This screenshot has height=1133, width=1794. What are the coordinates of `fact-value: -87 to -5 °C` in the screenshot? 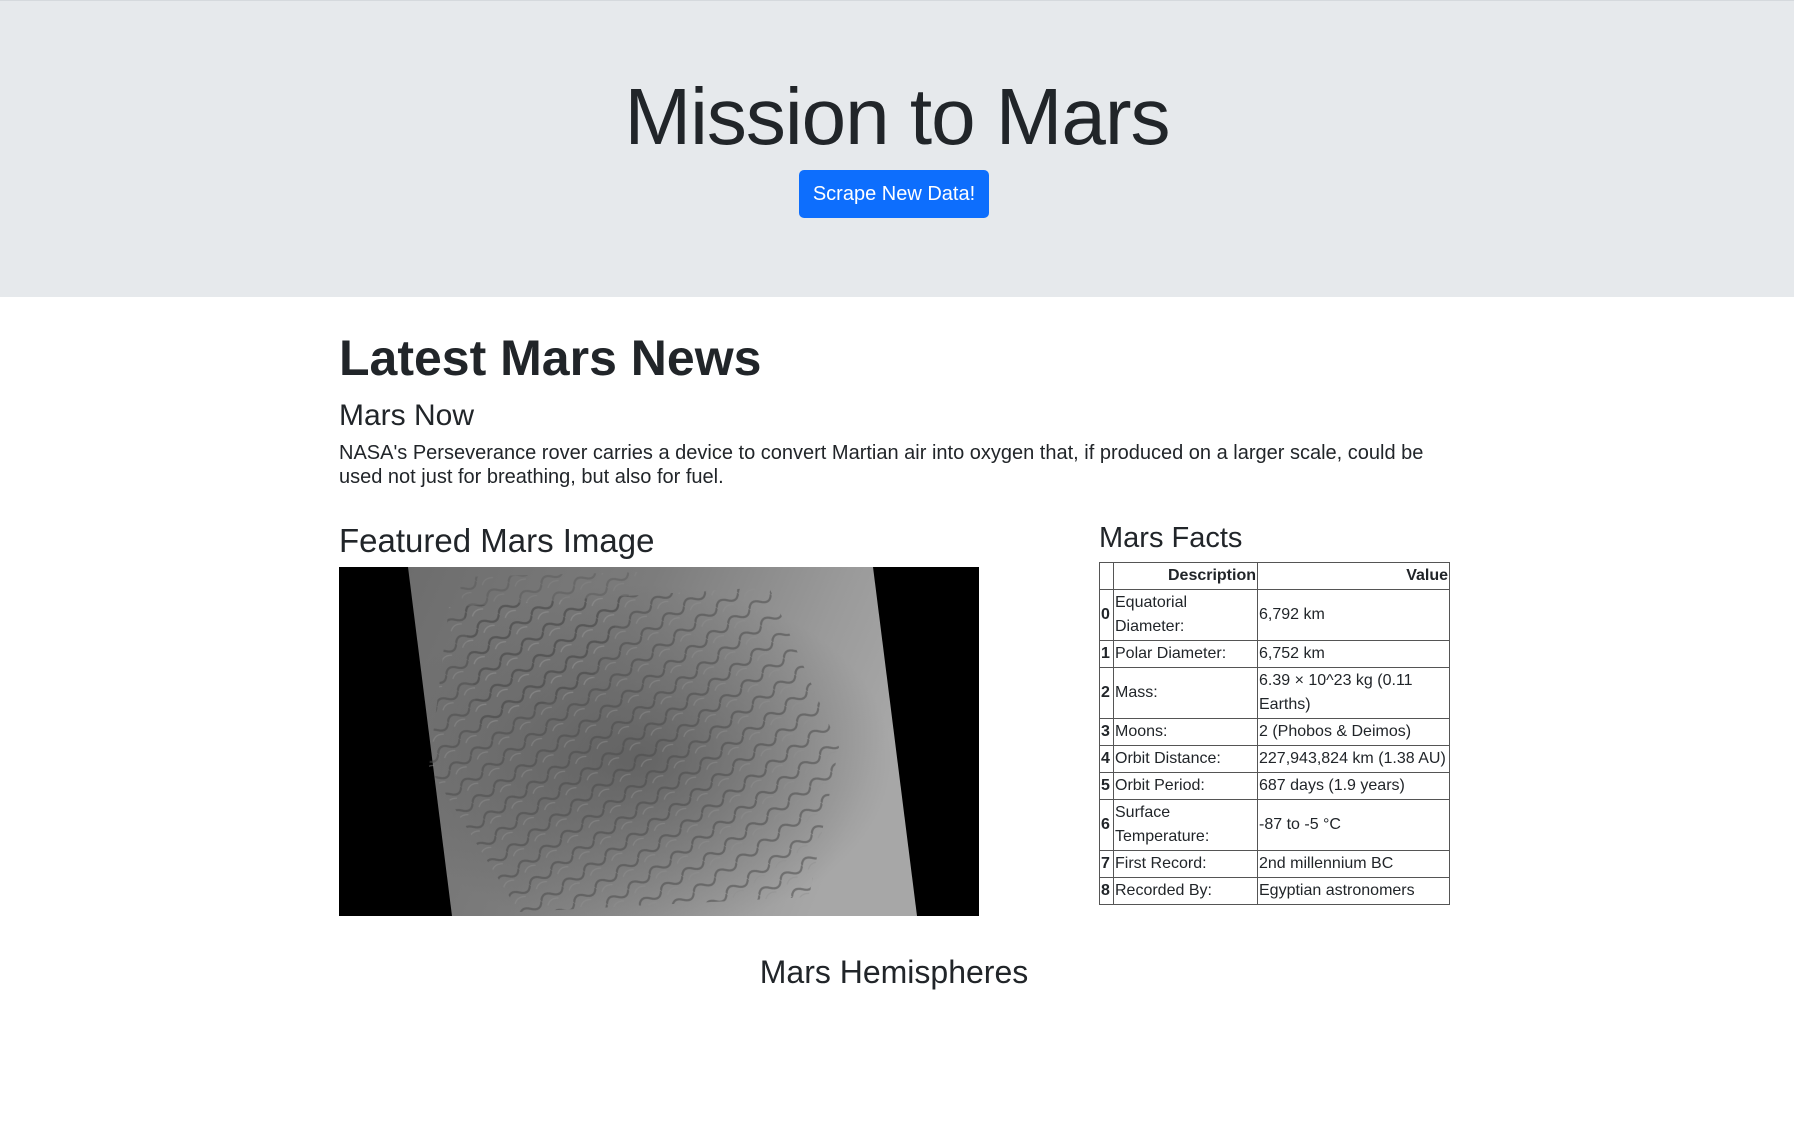 It's located at (1353, 825).